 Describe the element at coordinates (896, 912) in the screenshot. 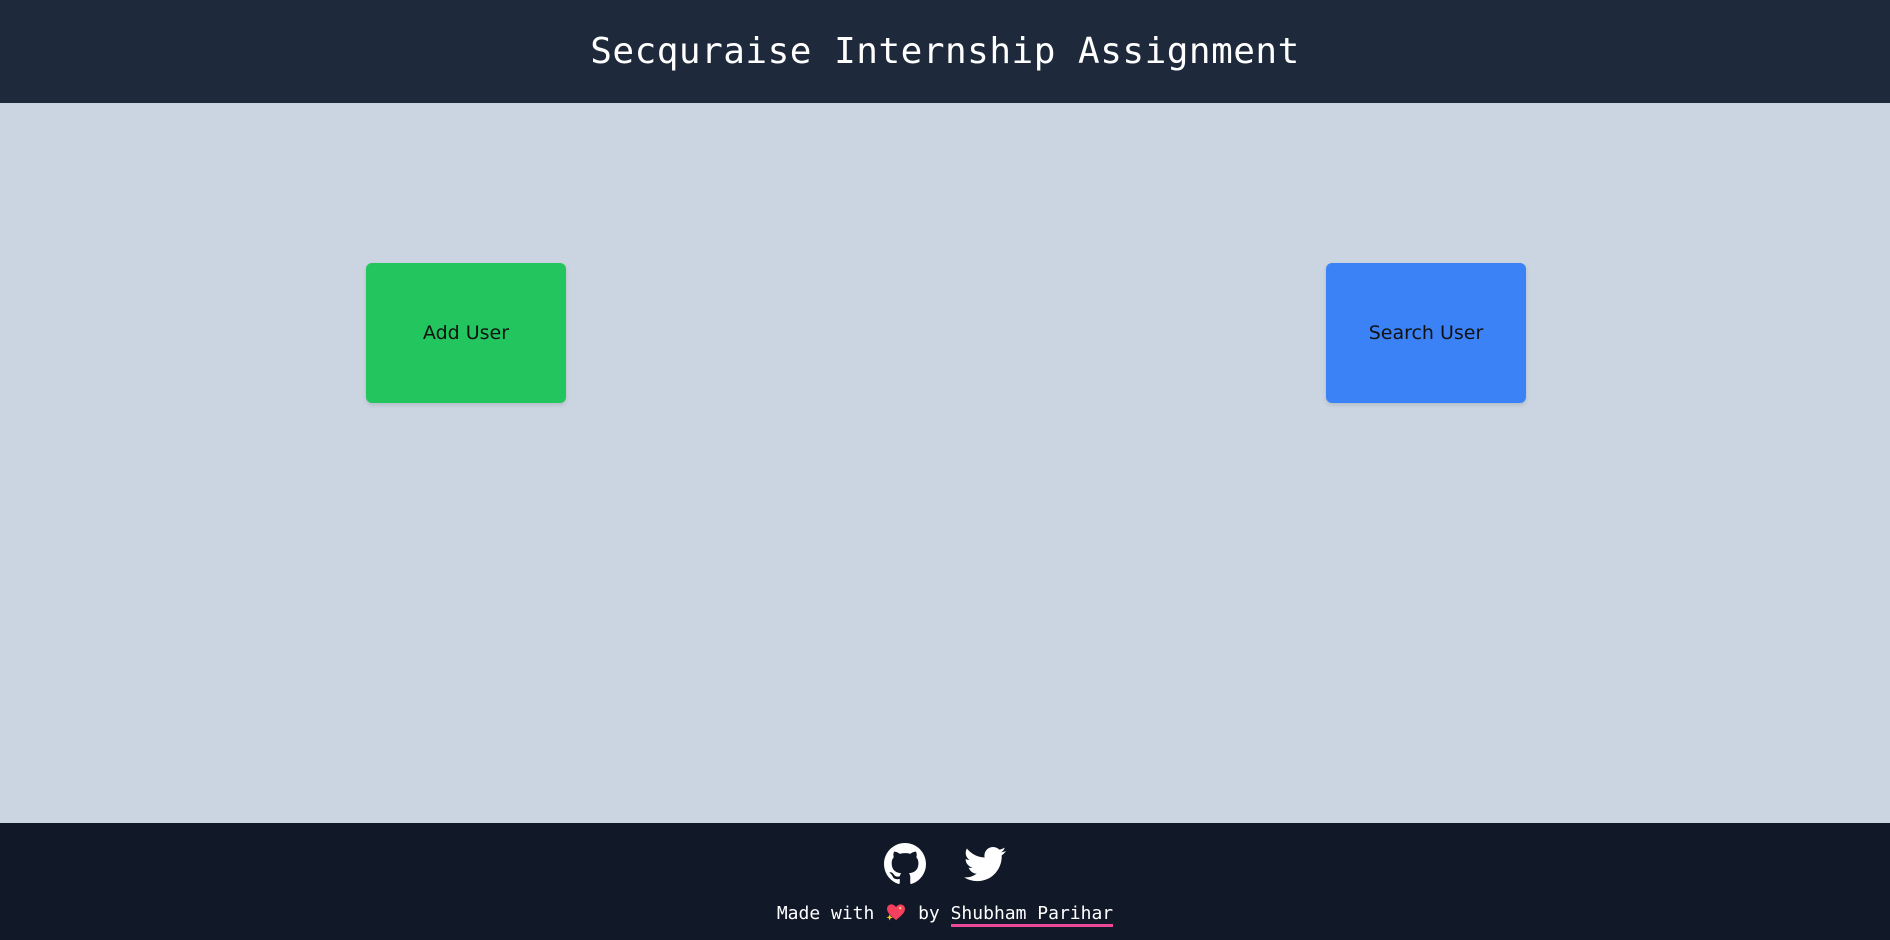

I see `sparkling-heart-icon` at that location.